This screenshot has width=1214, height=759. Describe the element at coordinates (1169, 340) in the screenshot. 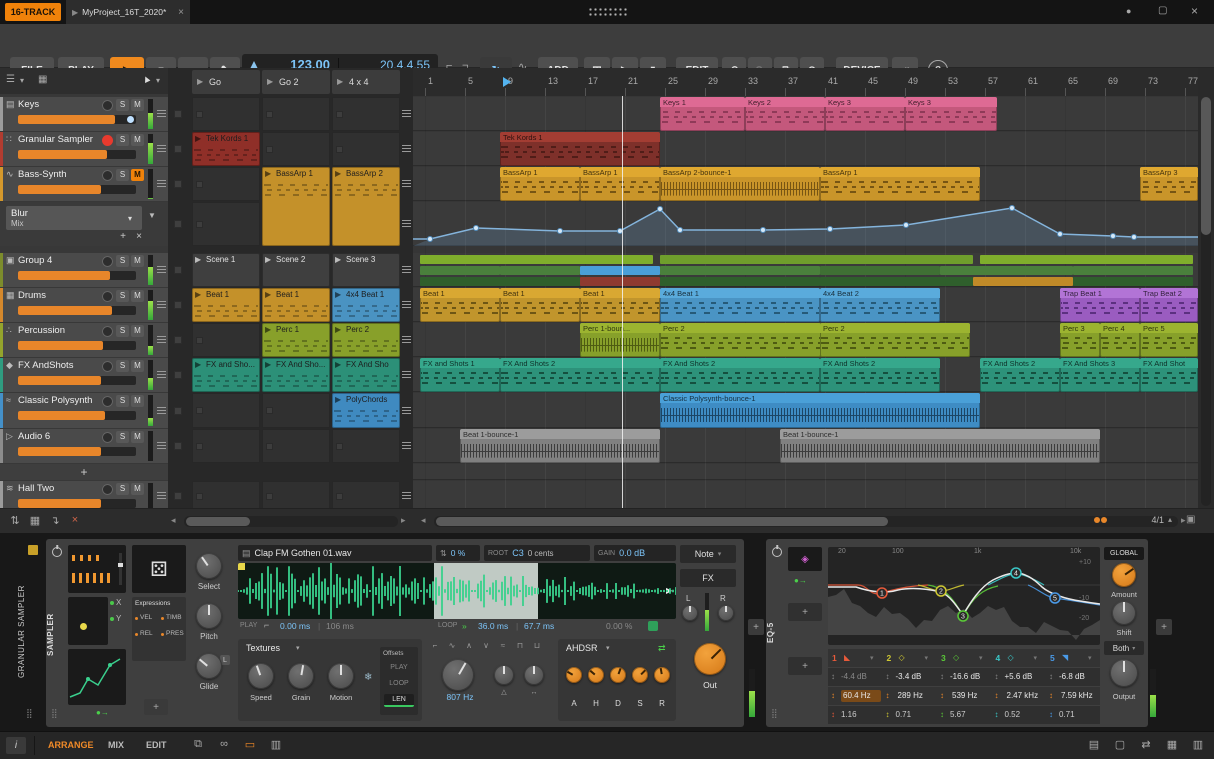

I see `arranger-clip: Perc 5` at that location.